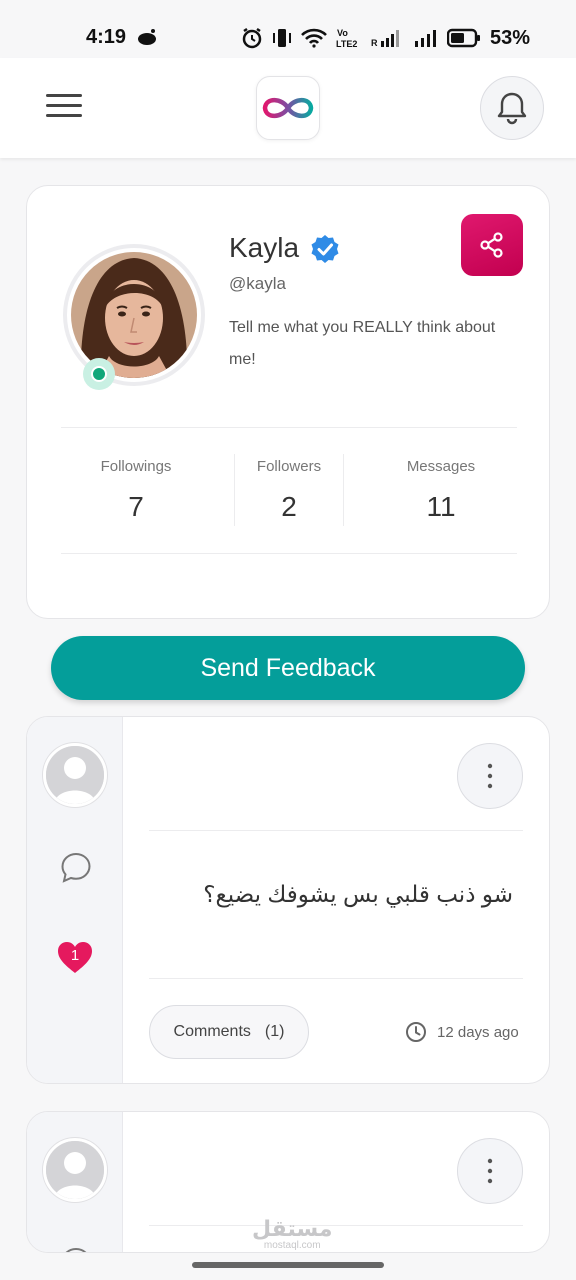  I want to click on post-sidebar, so click(75, 1182).